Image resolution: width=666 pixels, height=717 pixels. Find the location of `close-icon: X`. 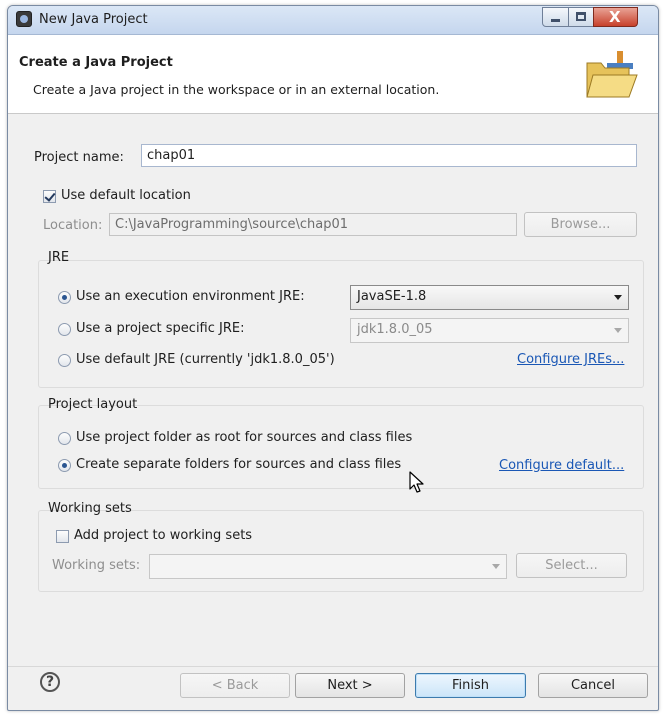

close-icon: X is located at coordinates (615, 17).